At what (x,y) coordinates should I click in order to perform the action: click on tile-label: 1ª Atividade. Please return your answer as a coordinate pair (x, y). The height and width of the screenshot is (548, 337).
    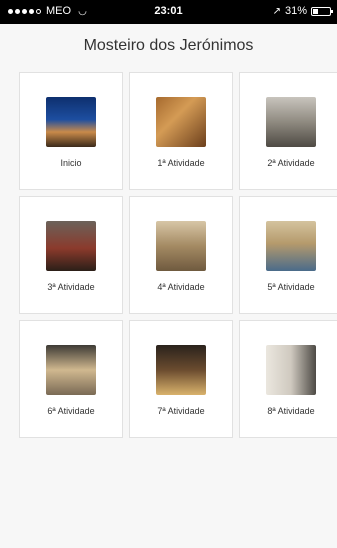
    Looking at the image, I should click on (181, 163).